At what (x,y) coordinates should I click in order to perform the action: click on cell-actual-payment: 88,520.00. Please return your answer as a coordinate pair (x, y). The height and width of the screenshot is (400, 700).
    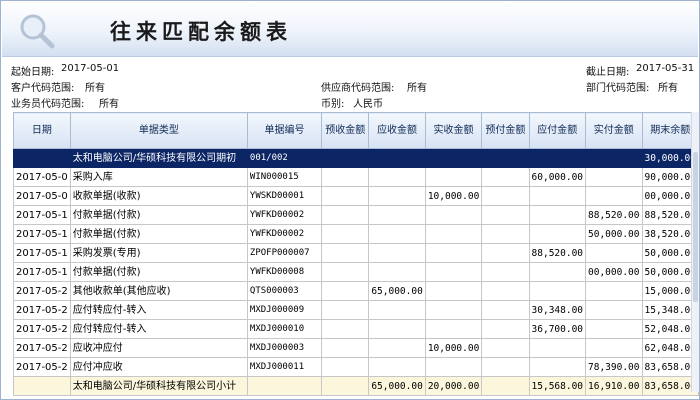
    Looking at the image, I should click on (614, 215).